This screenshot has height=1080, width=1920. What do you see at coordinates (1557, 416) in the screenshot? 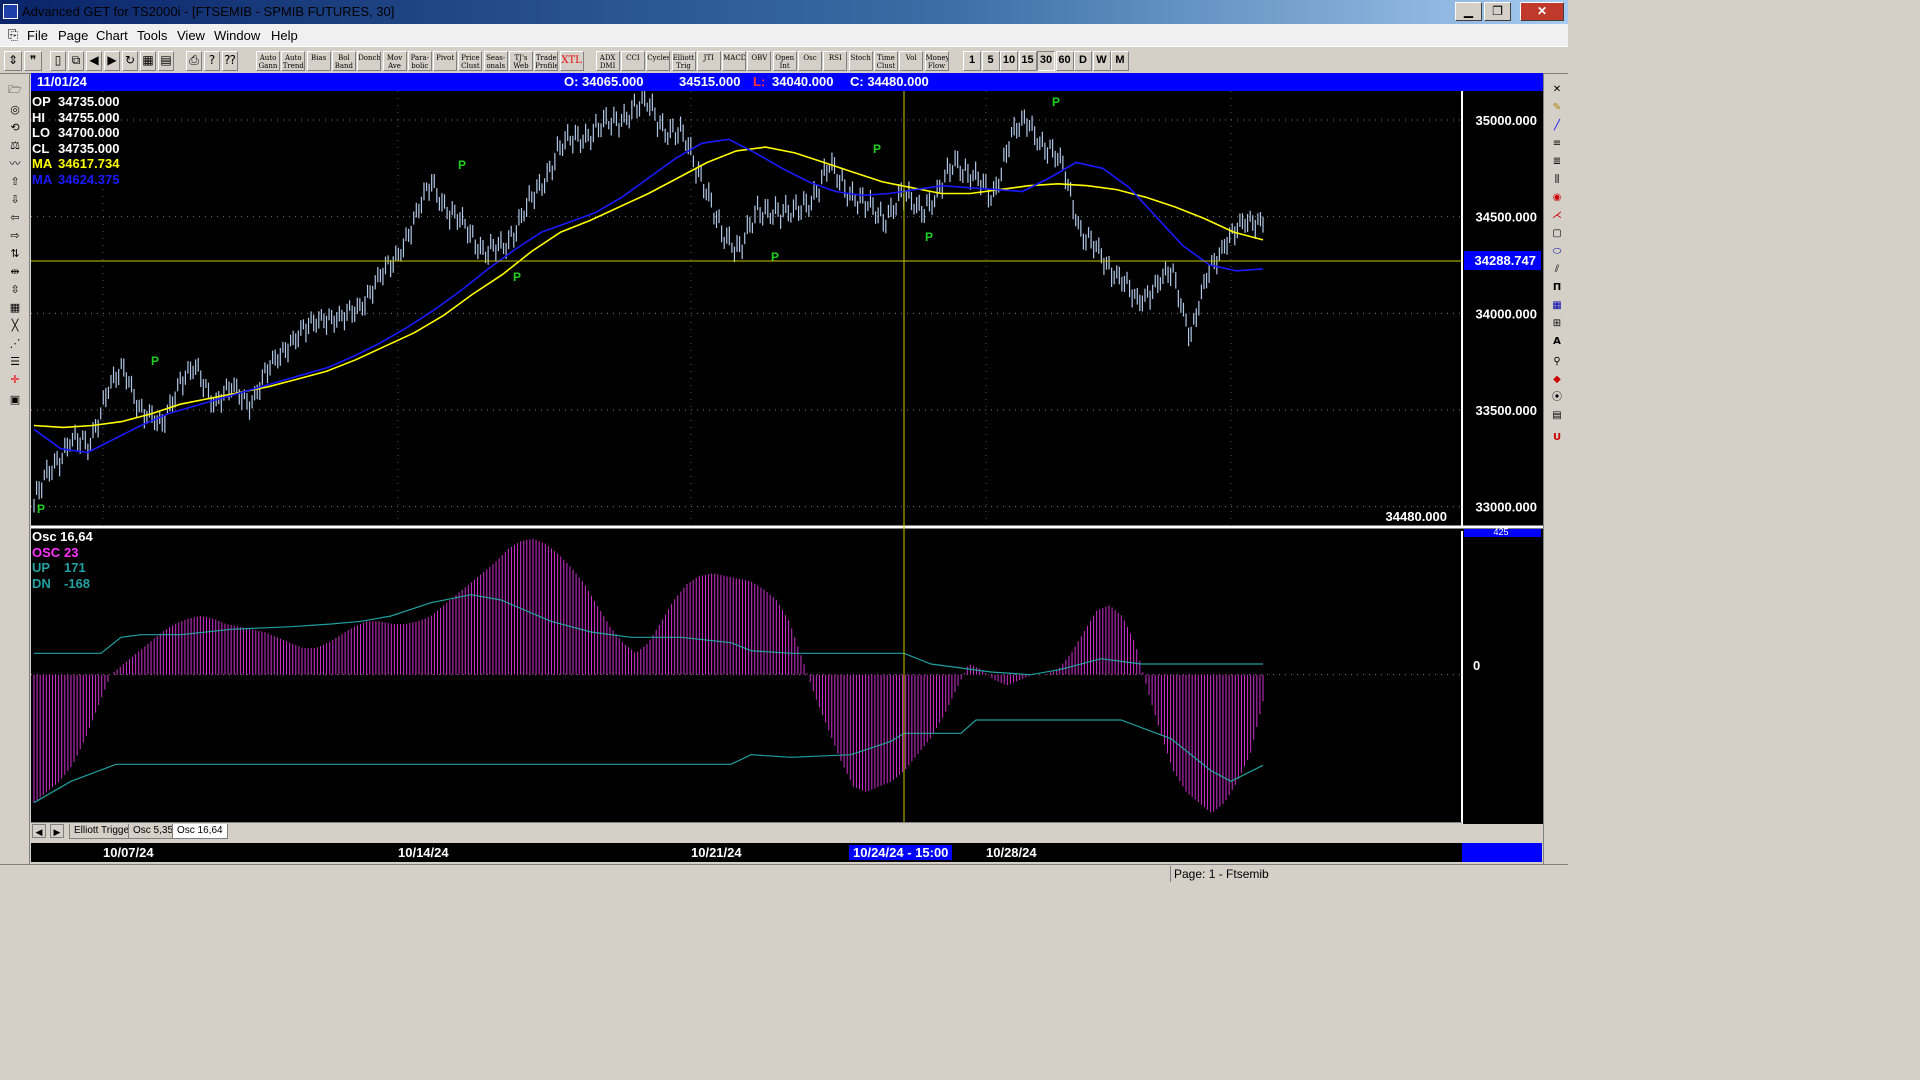
I see `notes-icon: ▤` at bounding box center [1557, 416].